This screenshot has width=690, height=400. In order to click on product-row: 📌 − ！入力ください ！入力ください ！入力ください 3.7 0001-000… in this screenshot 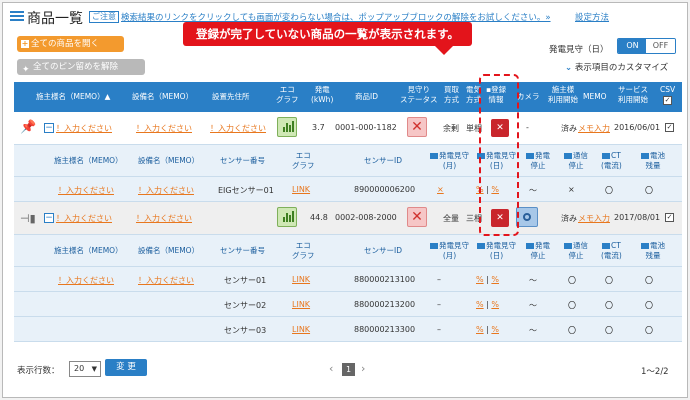, I will do `click(348, 128)`.